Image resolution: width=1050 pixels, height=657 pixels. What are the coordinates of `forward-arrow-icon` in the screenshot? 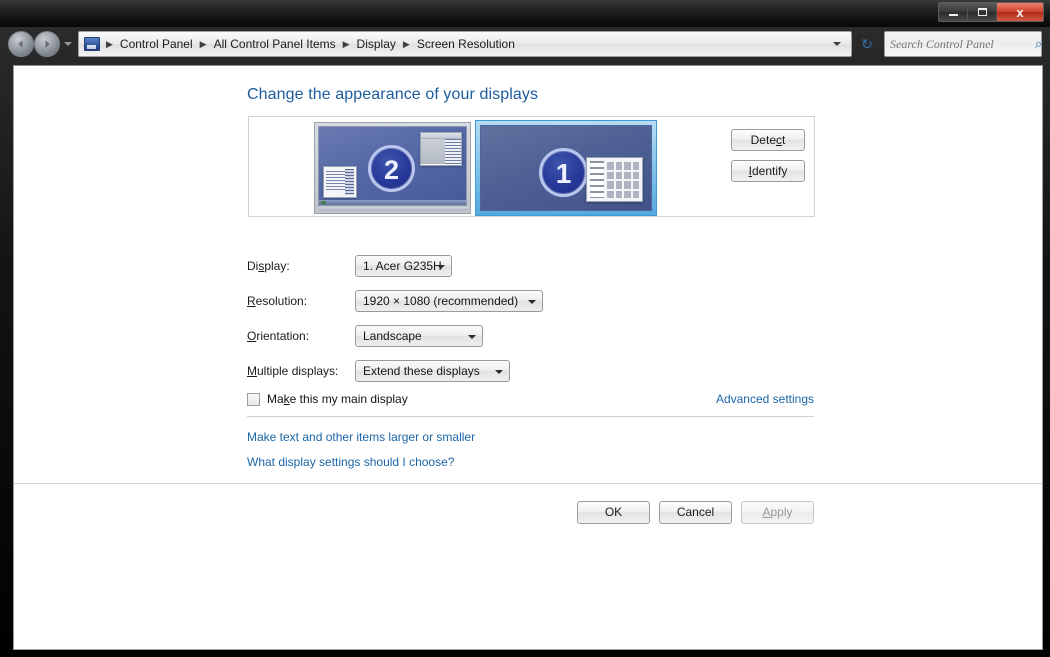 It's located at (47, 44).